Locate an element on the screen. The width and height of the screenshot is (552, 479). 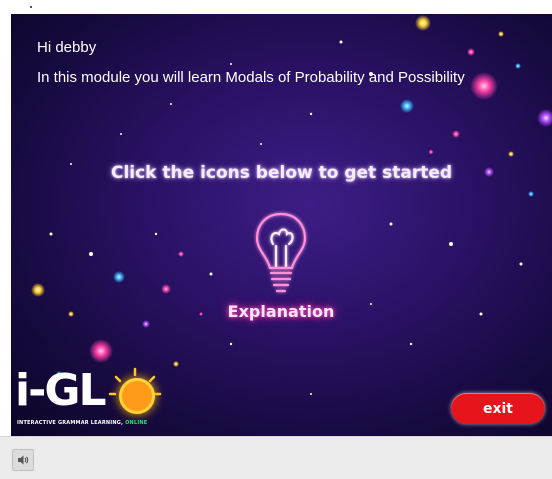
logo-wordmark: i-GL is located at coordinates (60, 390).